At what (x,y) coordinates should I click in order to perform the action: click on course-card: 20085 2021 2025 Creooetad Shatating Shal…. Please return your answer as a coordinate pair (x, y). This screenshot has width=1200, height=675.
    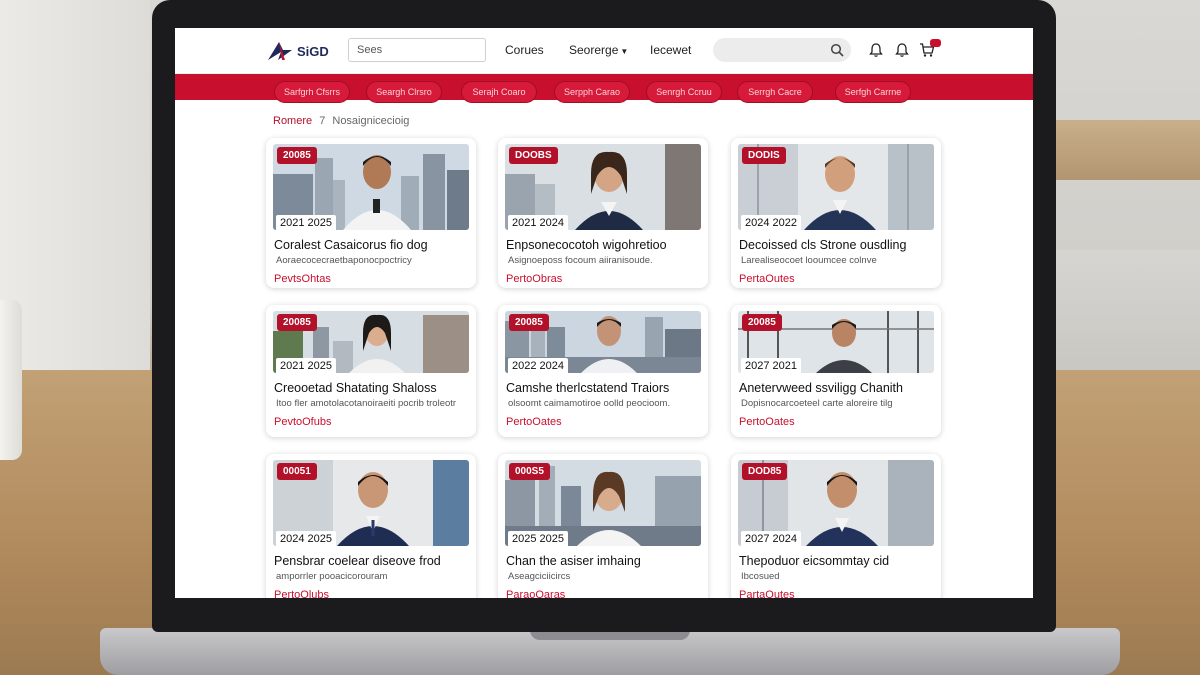
    Looking at the image, I should click on (371, 371).